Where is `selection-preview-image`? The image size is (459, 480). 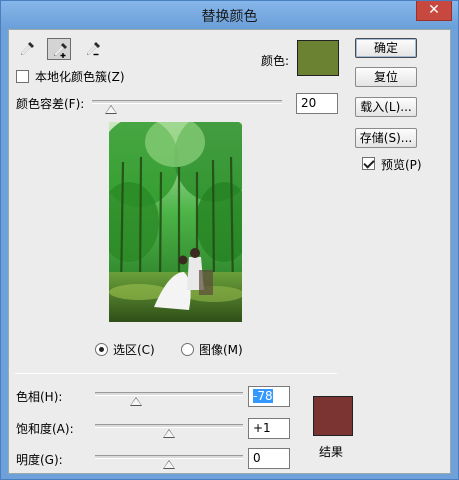
selection-preview-image is located at coordinates (175, 222).